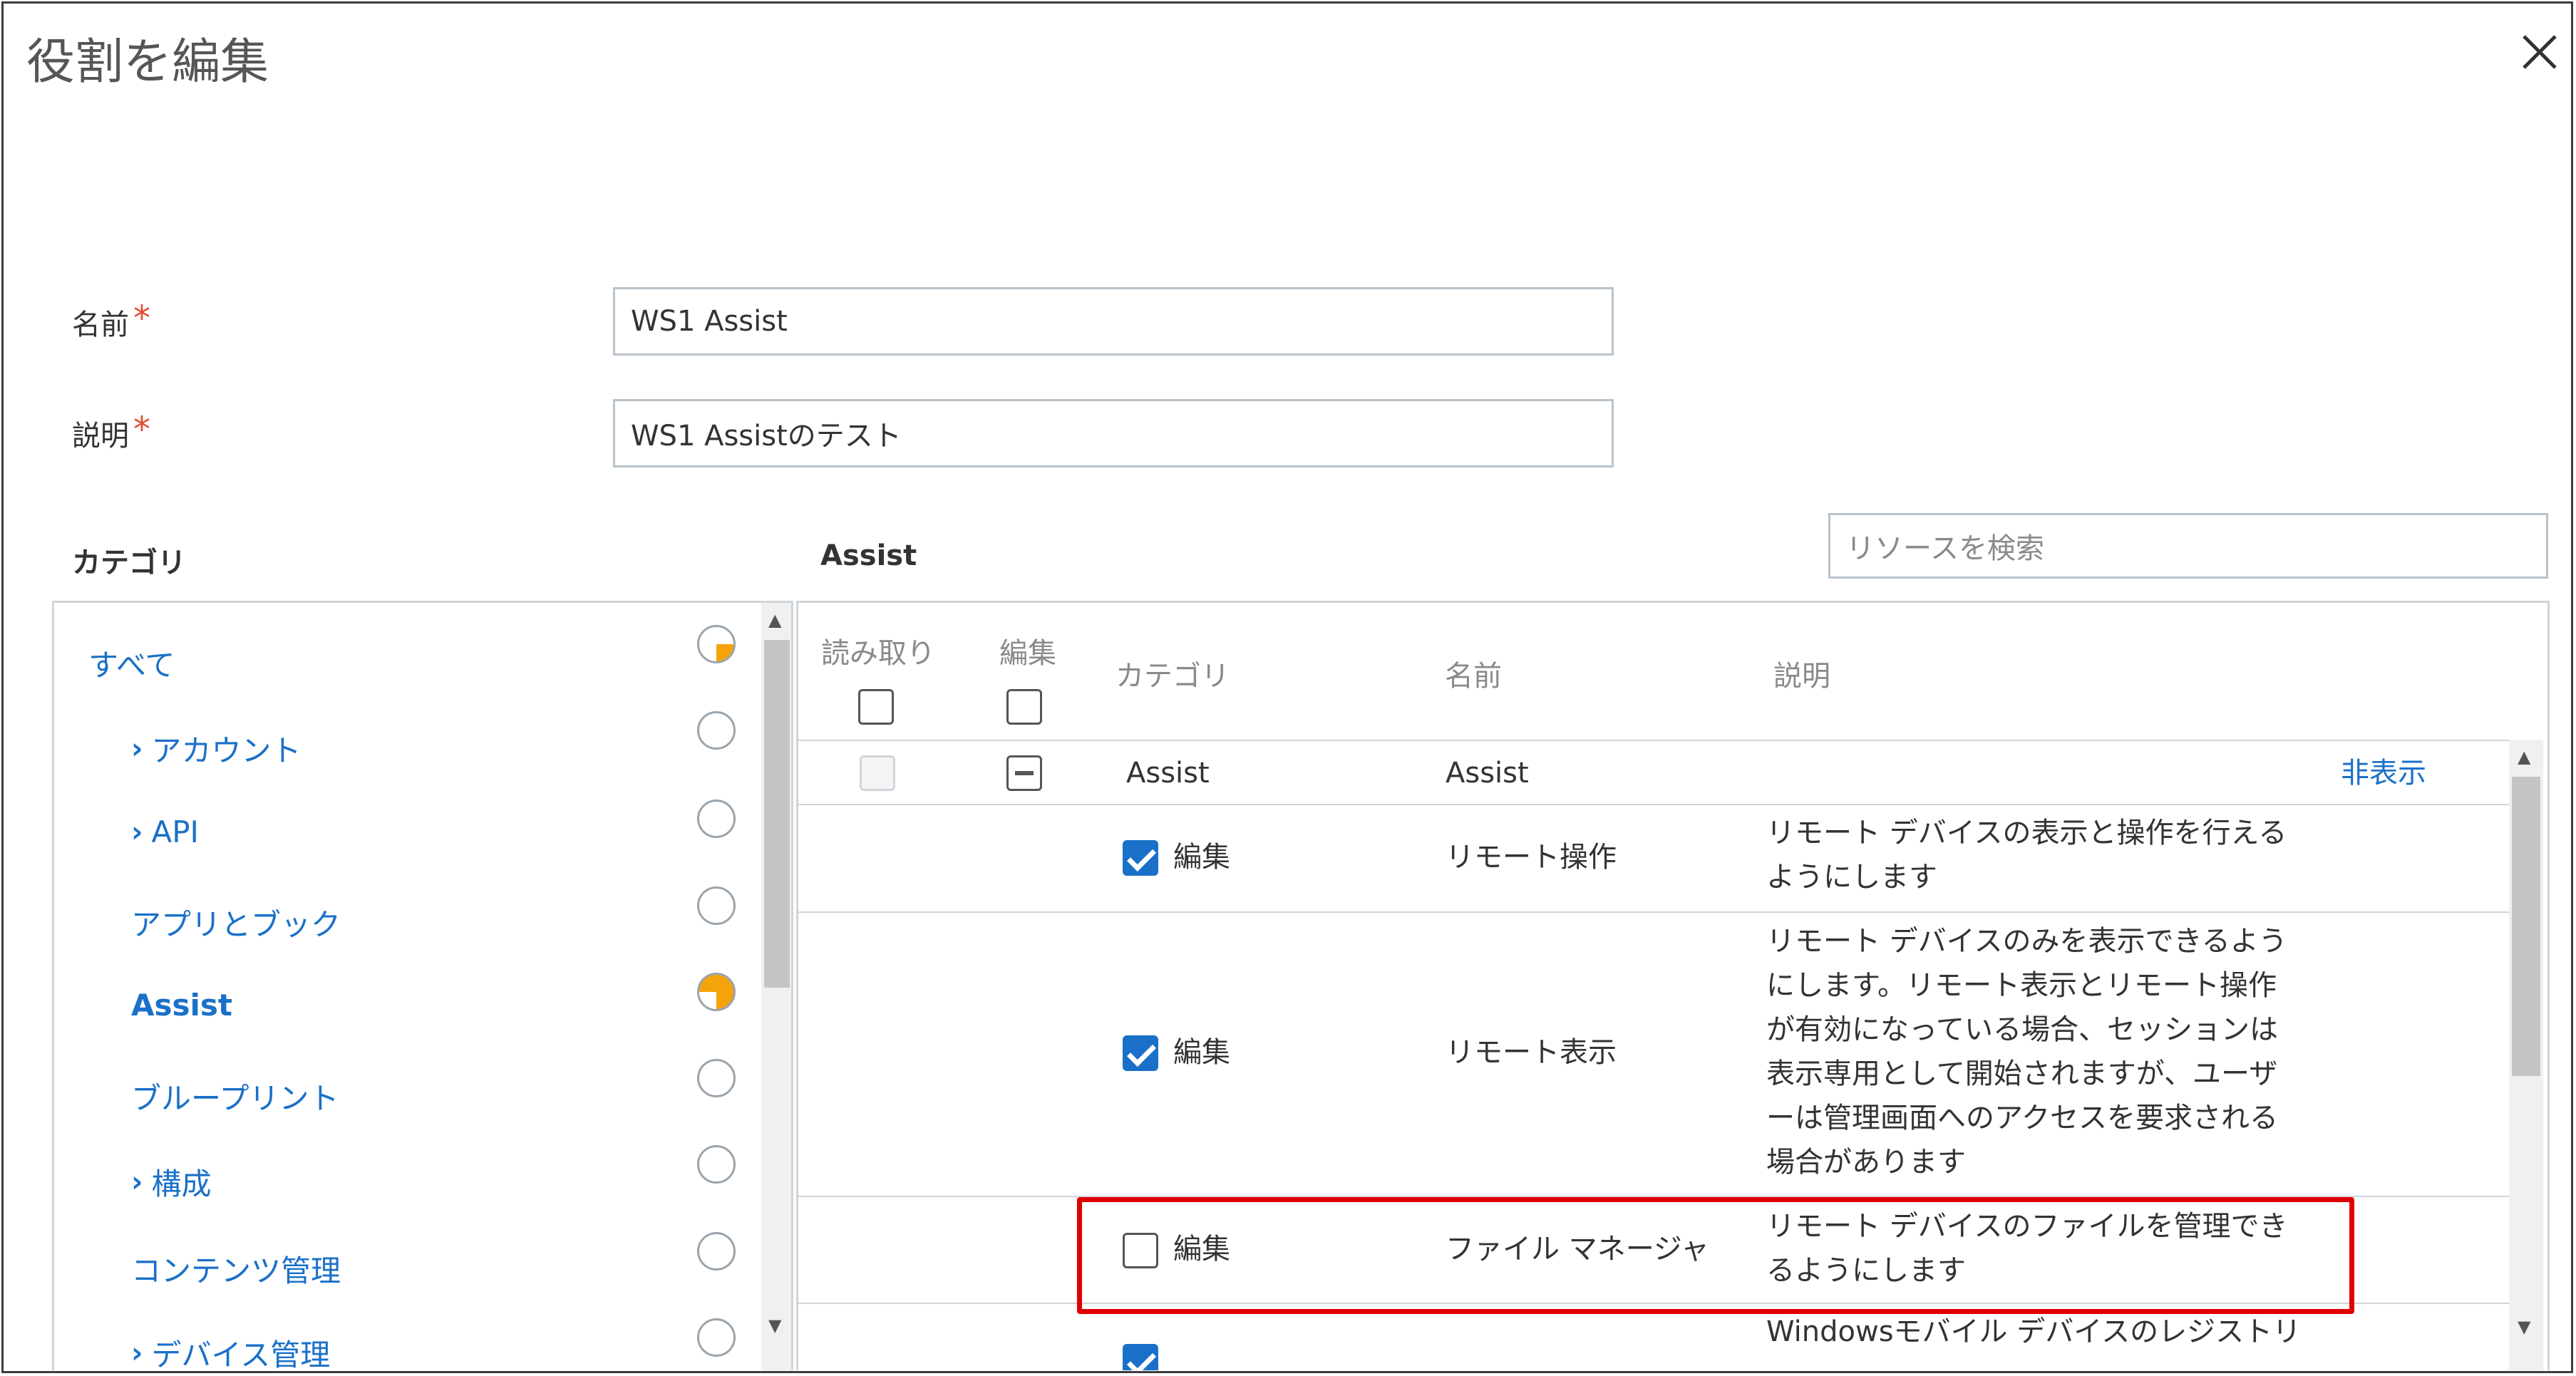  What do you see at coordinates (878, 653) in the screenshot?
I see `column-read: 読み取り` at bounding box center [878, 653].